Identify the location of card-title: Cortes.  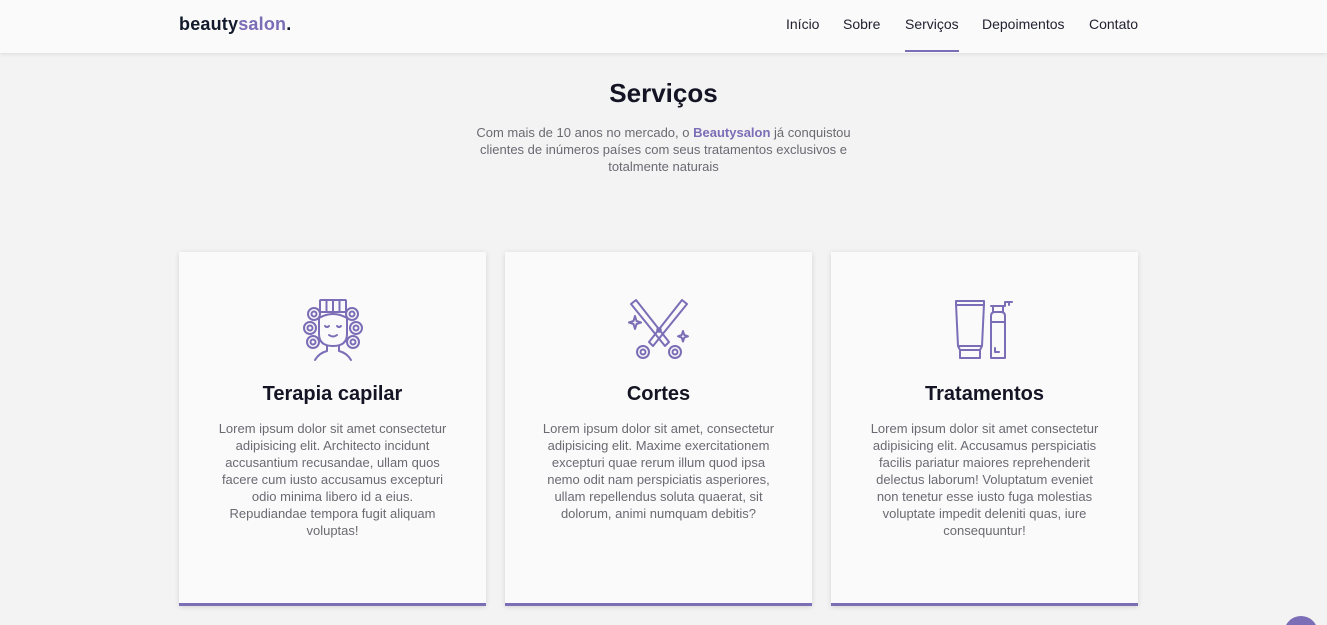
(658, 394).